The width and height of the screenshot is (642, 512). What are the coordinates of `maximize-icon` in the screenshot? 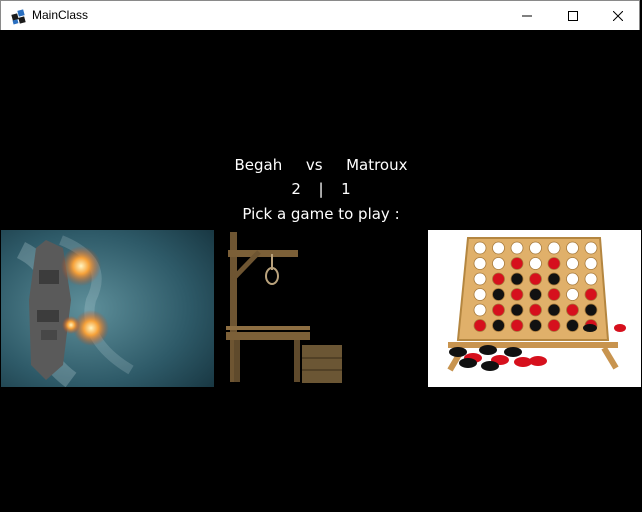 It's located at (573, 16).